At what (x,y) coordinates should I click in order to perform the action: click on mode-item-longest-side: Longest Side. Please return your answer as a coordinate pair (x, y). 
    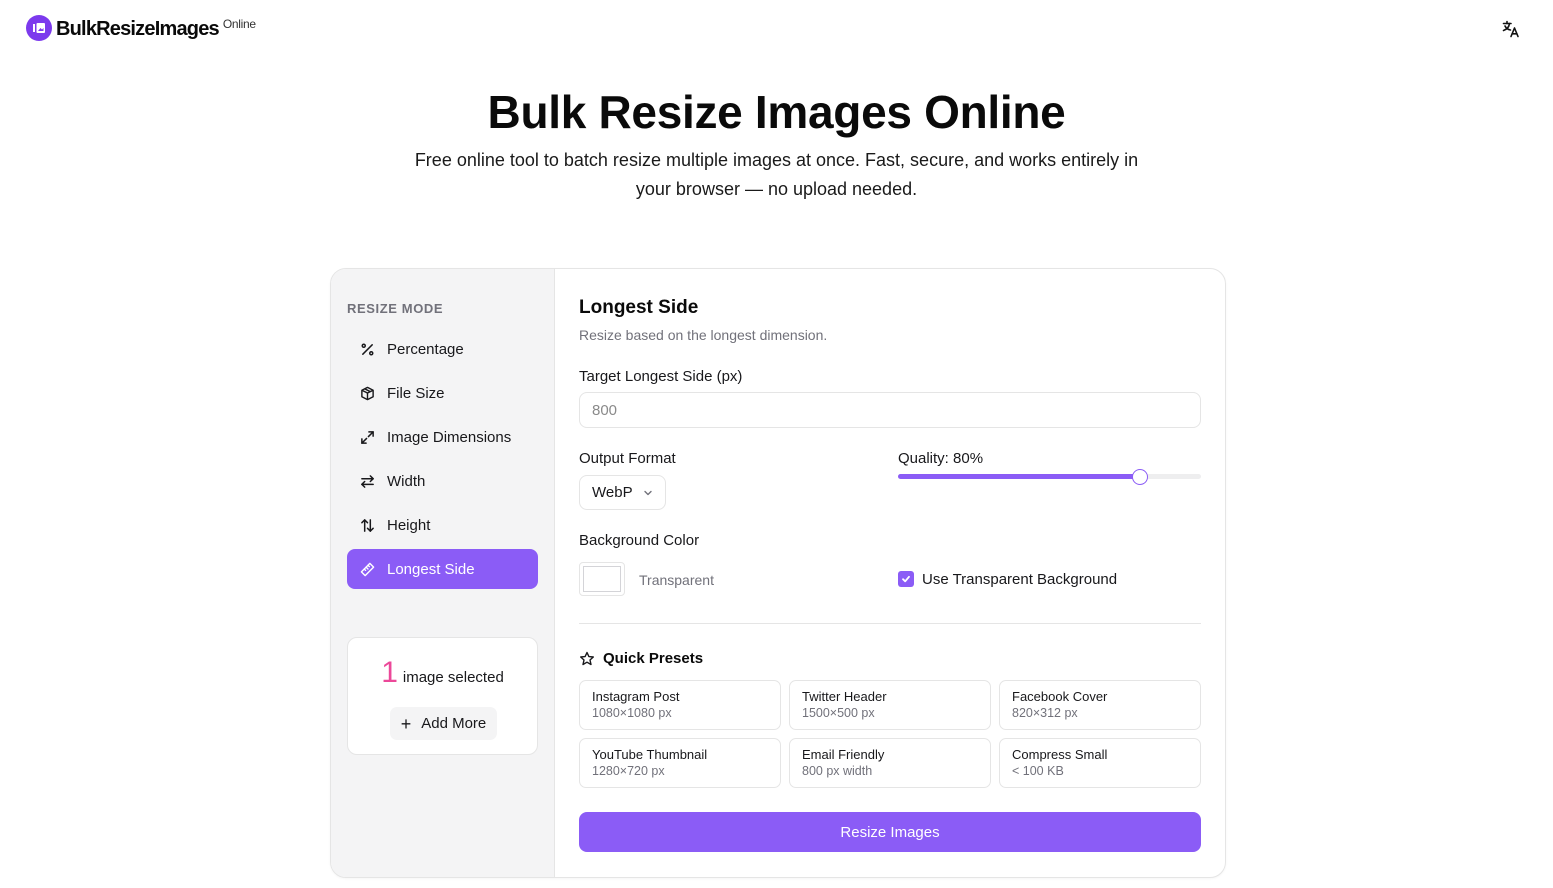
    Looking at the image, I should click on (442, 569).